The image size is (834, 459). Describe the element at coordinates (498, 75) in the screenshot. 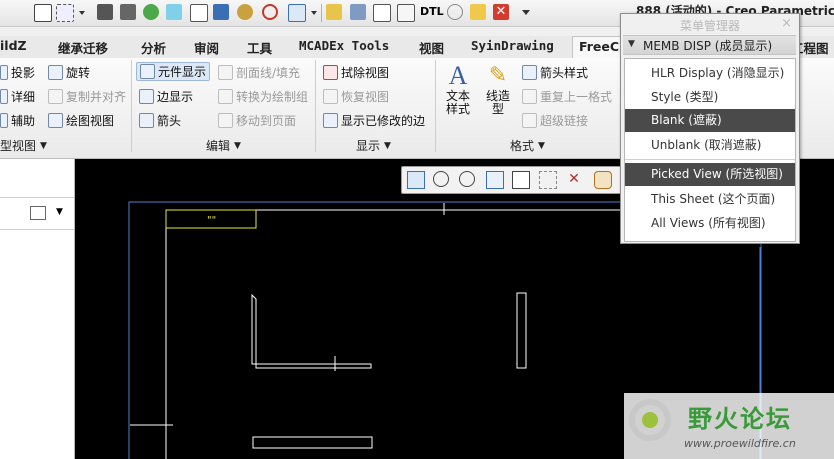

I see `line-style-icon: ✎` at that location.